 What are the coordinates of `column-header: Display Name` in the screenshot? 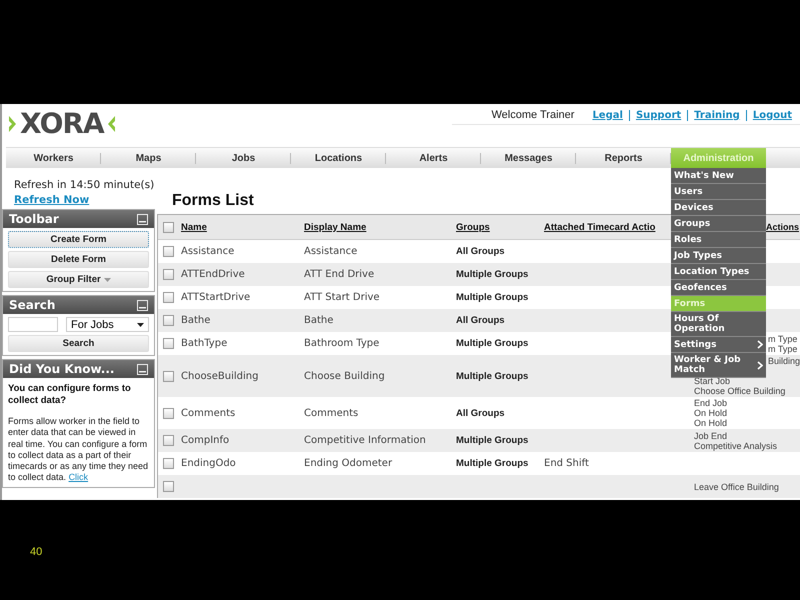 It's located at (335, 227).